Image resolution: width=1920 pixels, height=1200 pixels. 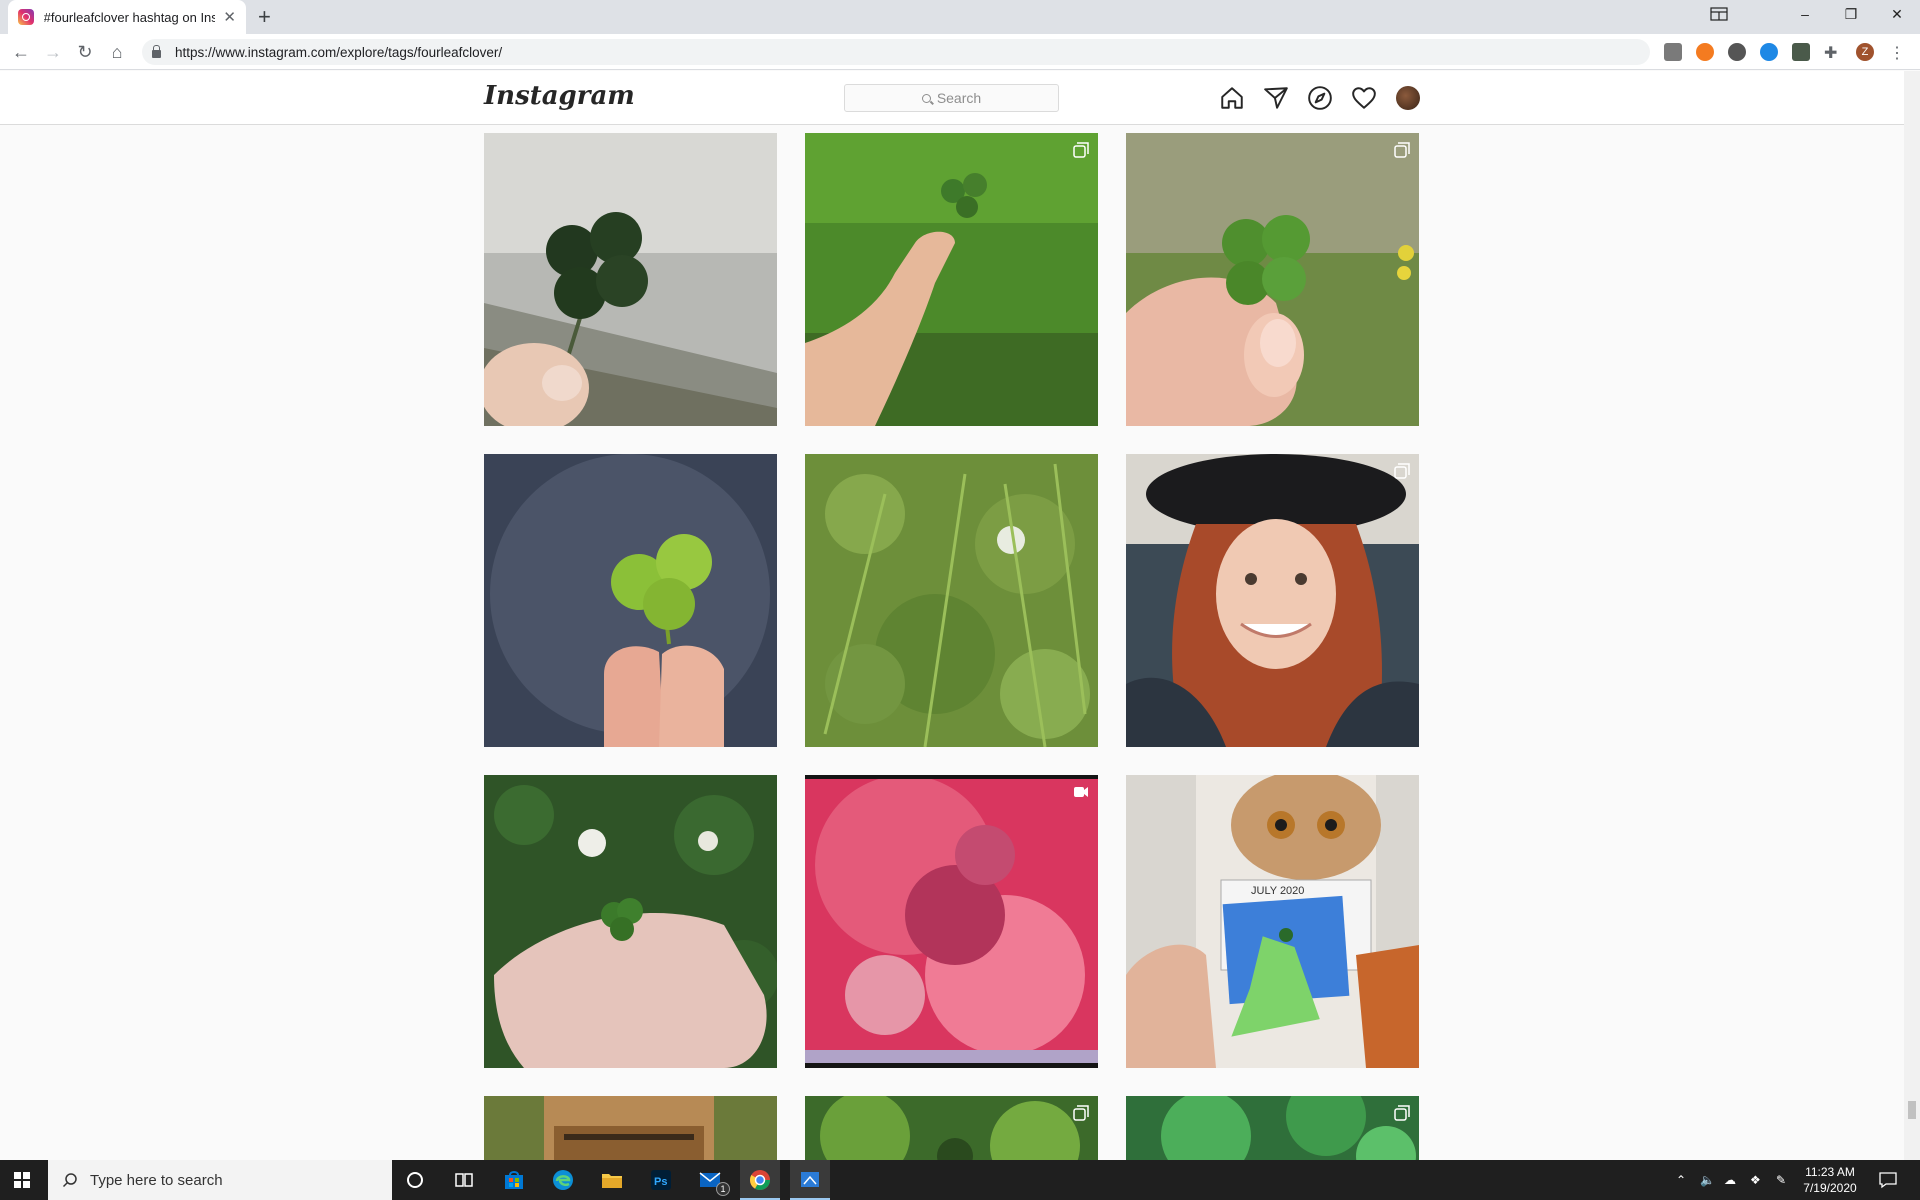 I want to click on chrome-taskbar-active, so click(x=760, y=1180).